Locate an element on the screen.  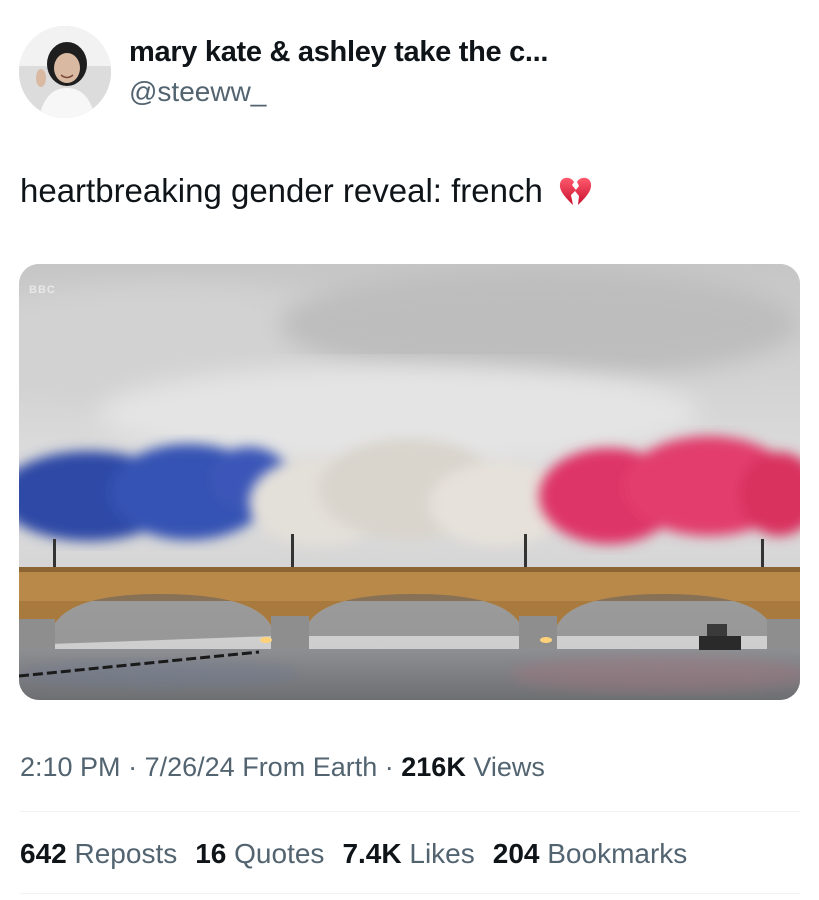
user-handle: @steeww_ is located at coordinates (197, 92).